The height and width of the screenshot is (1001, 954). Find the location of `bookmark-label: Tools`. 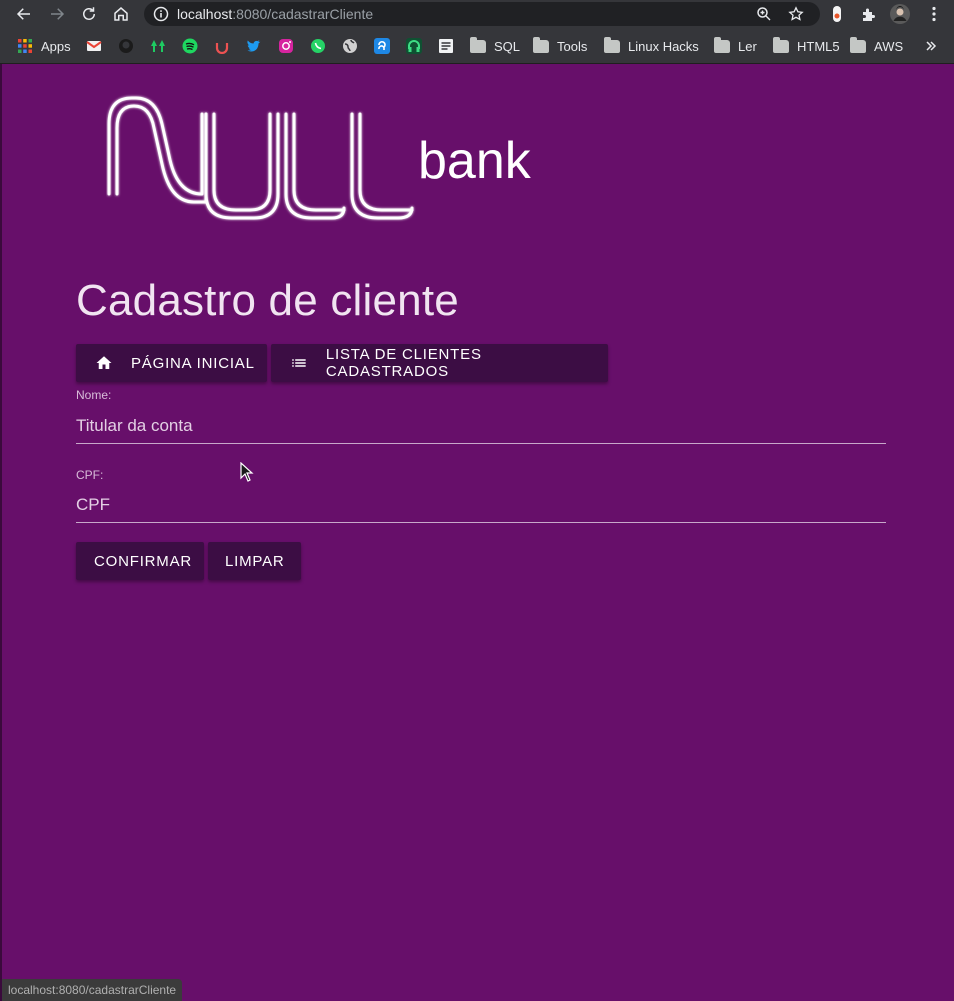

bookmark-label: Tools is located at coordinates (572, 46).